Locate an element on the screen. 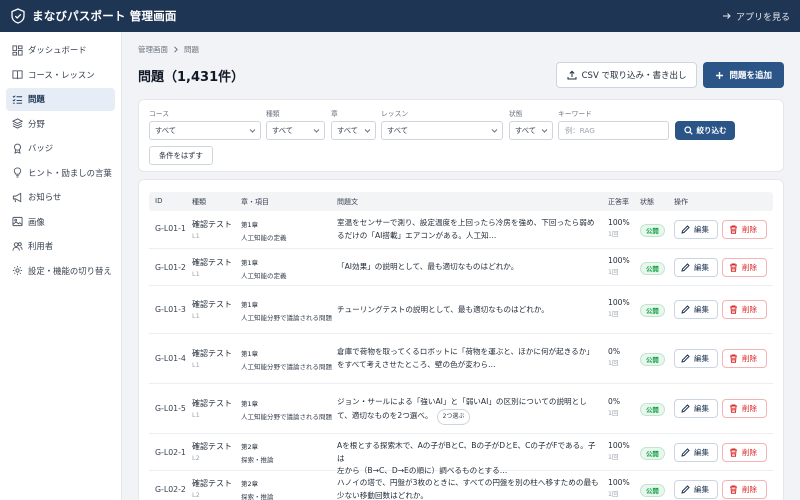  sidebar-item-images: 画像 is located at coordinates (60, 221).